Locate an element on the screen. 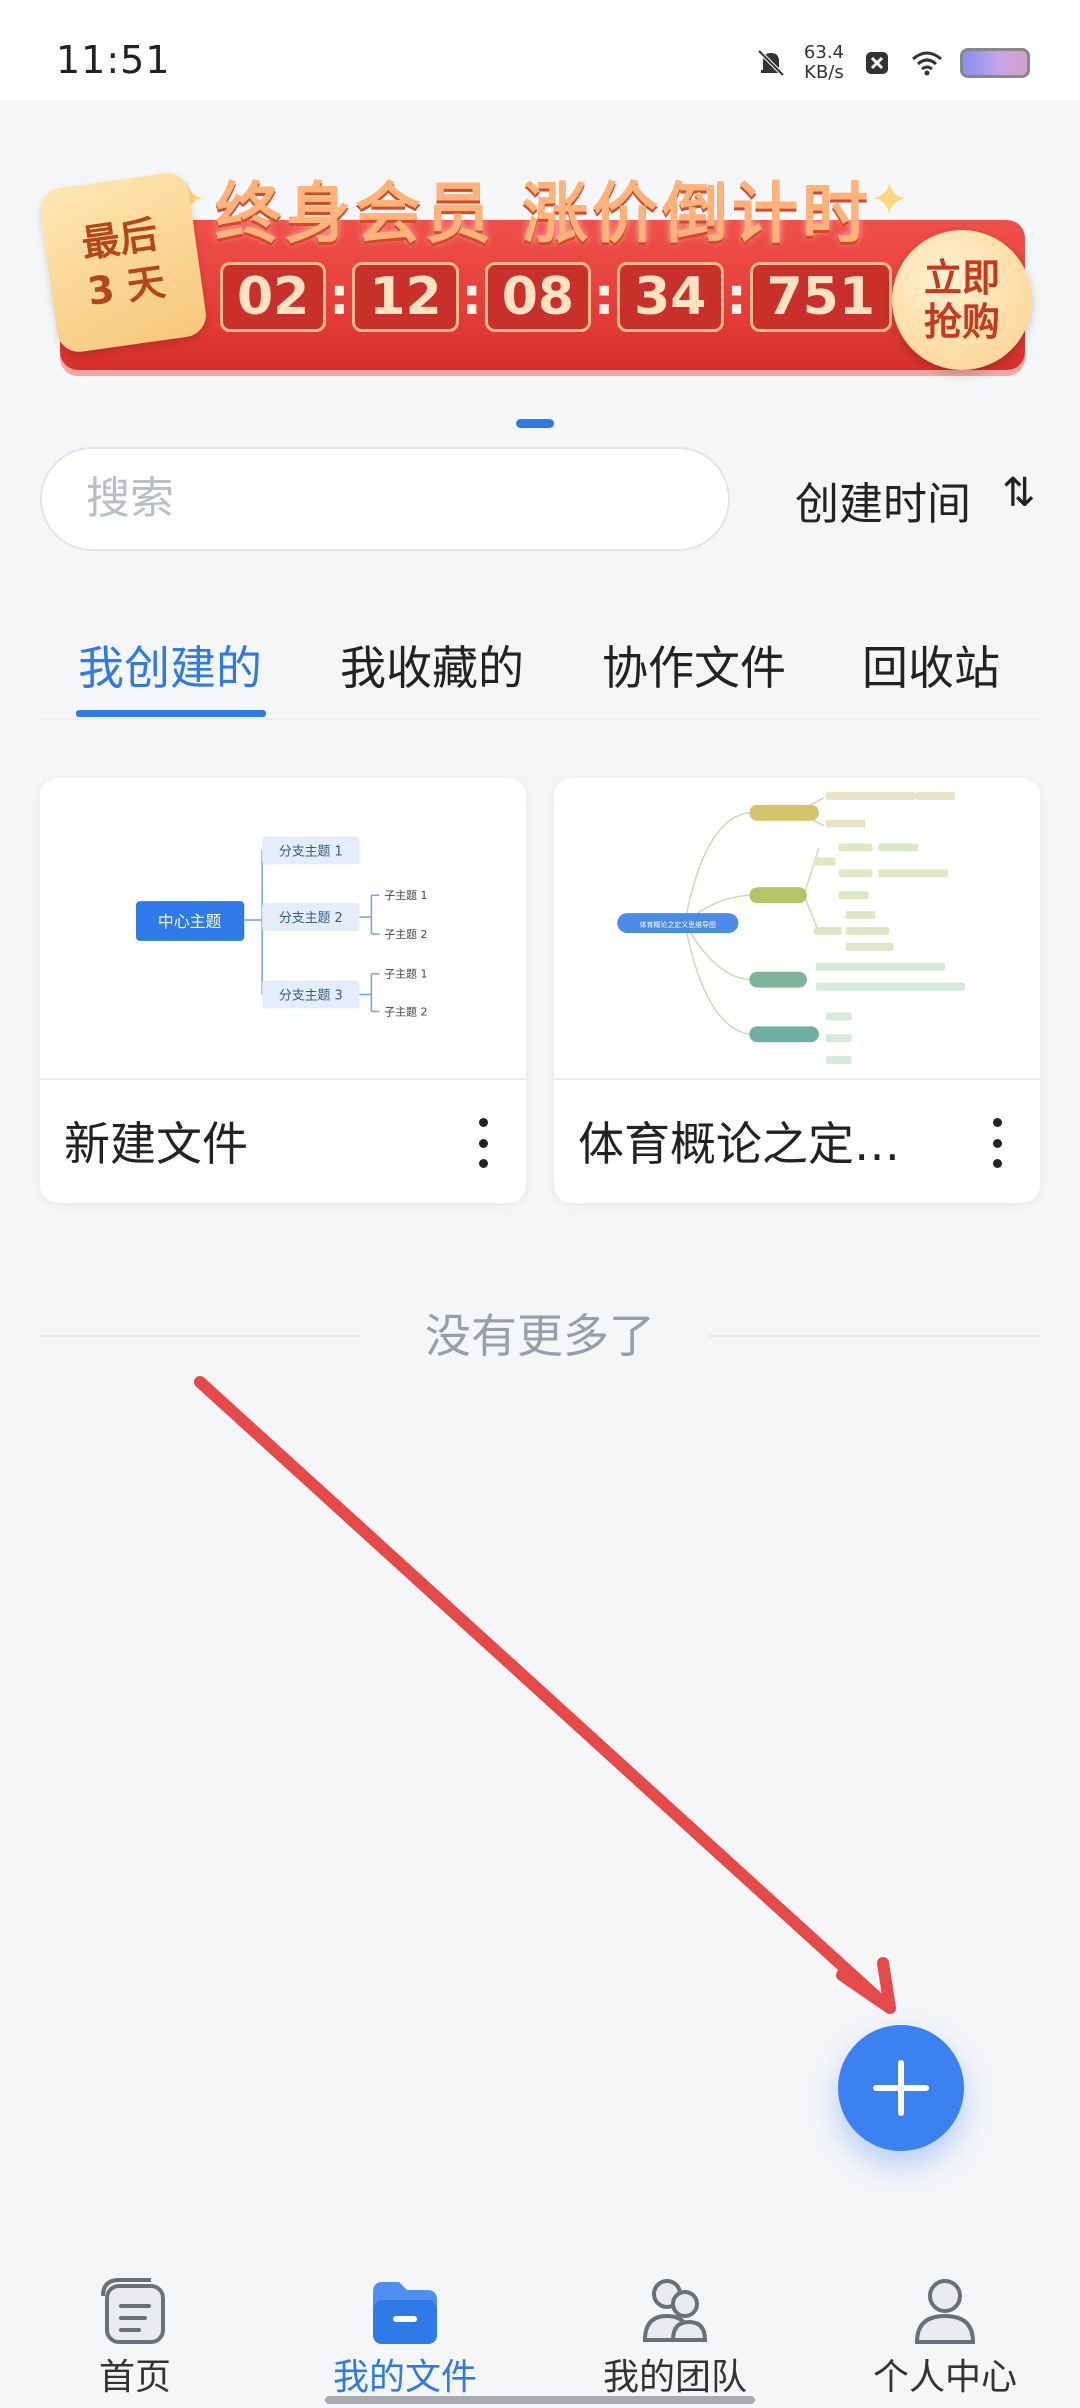 Image resolution: width=1080 pixels, height=2408 pixels. tab-created: 我创建的 is located at coordinates (170, 665).